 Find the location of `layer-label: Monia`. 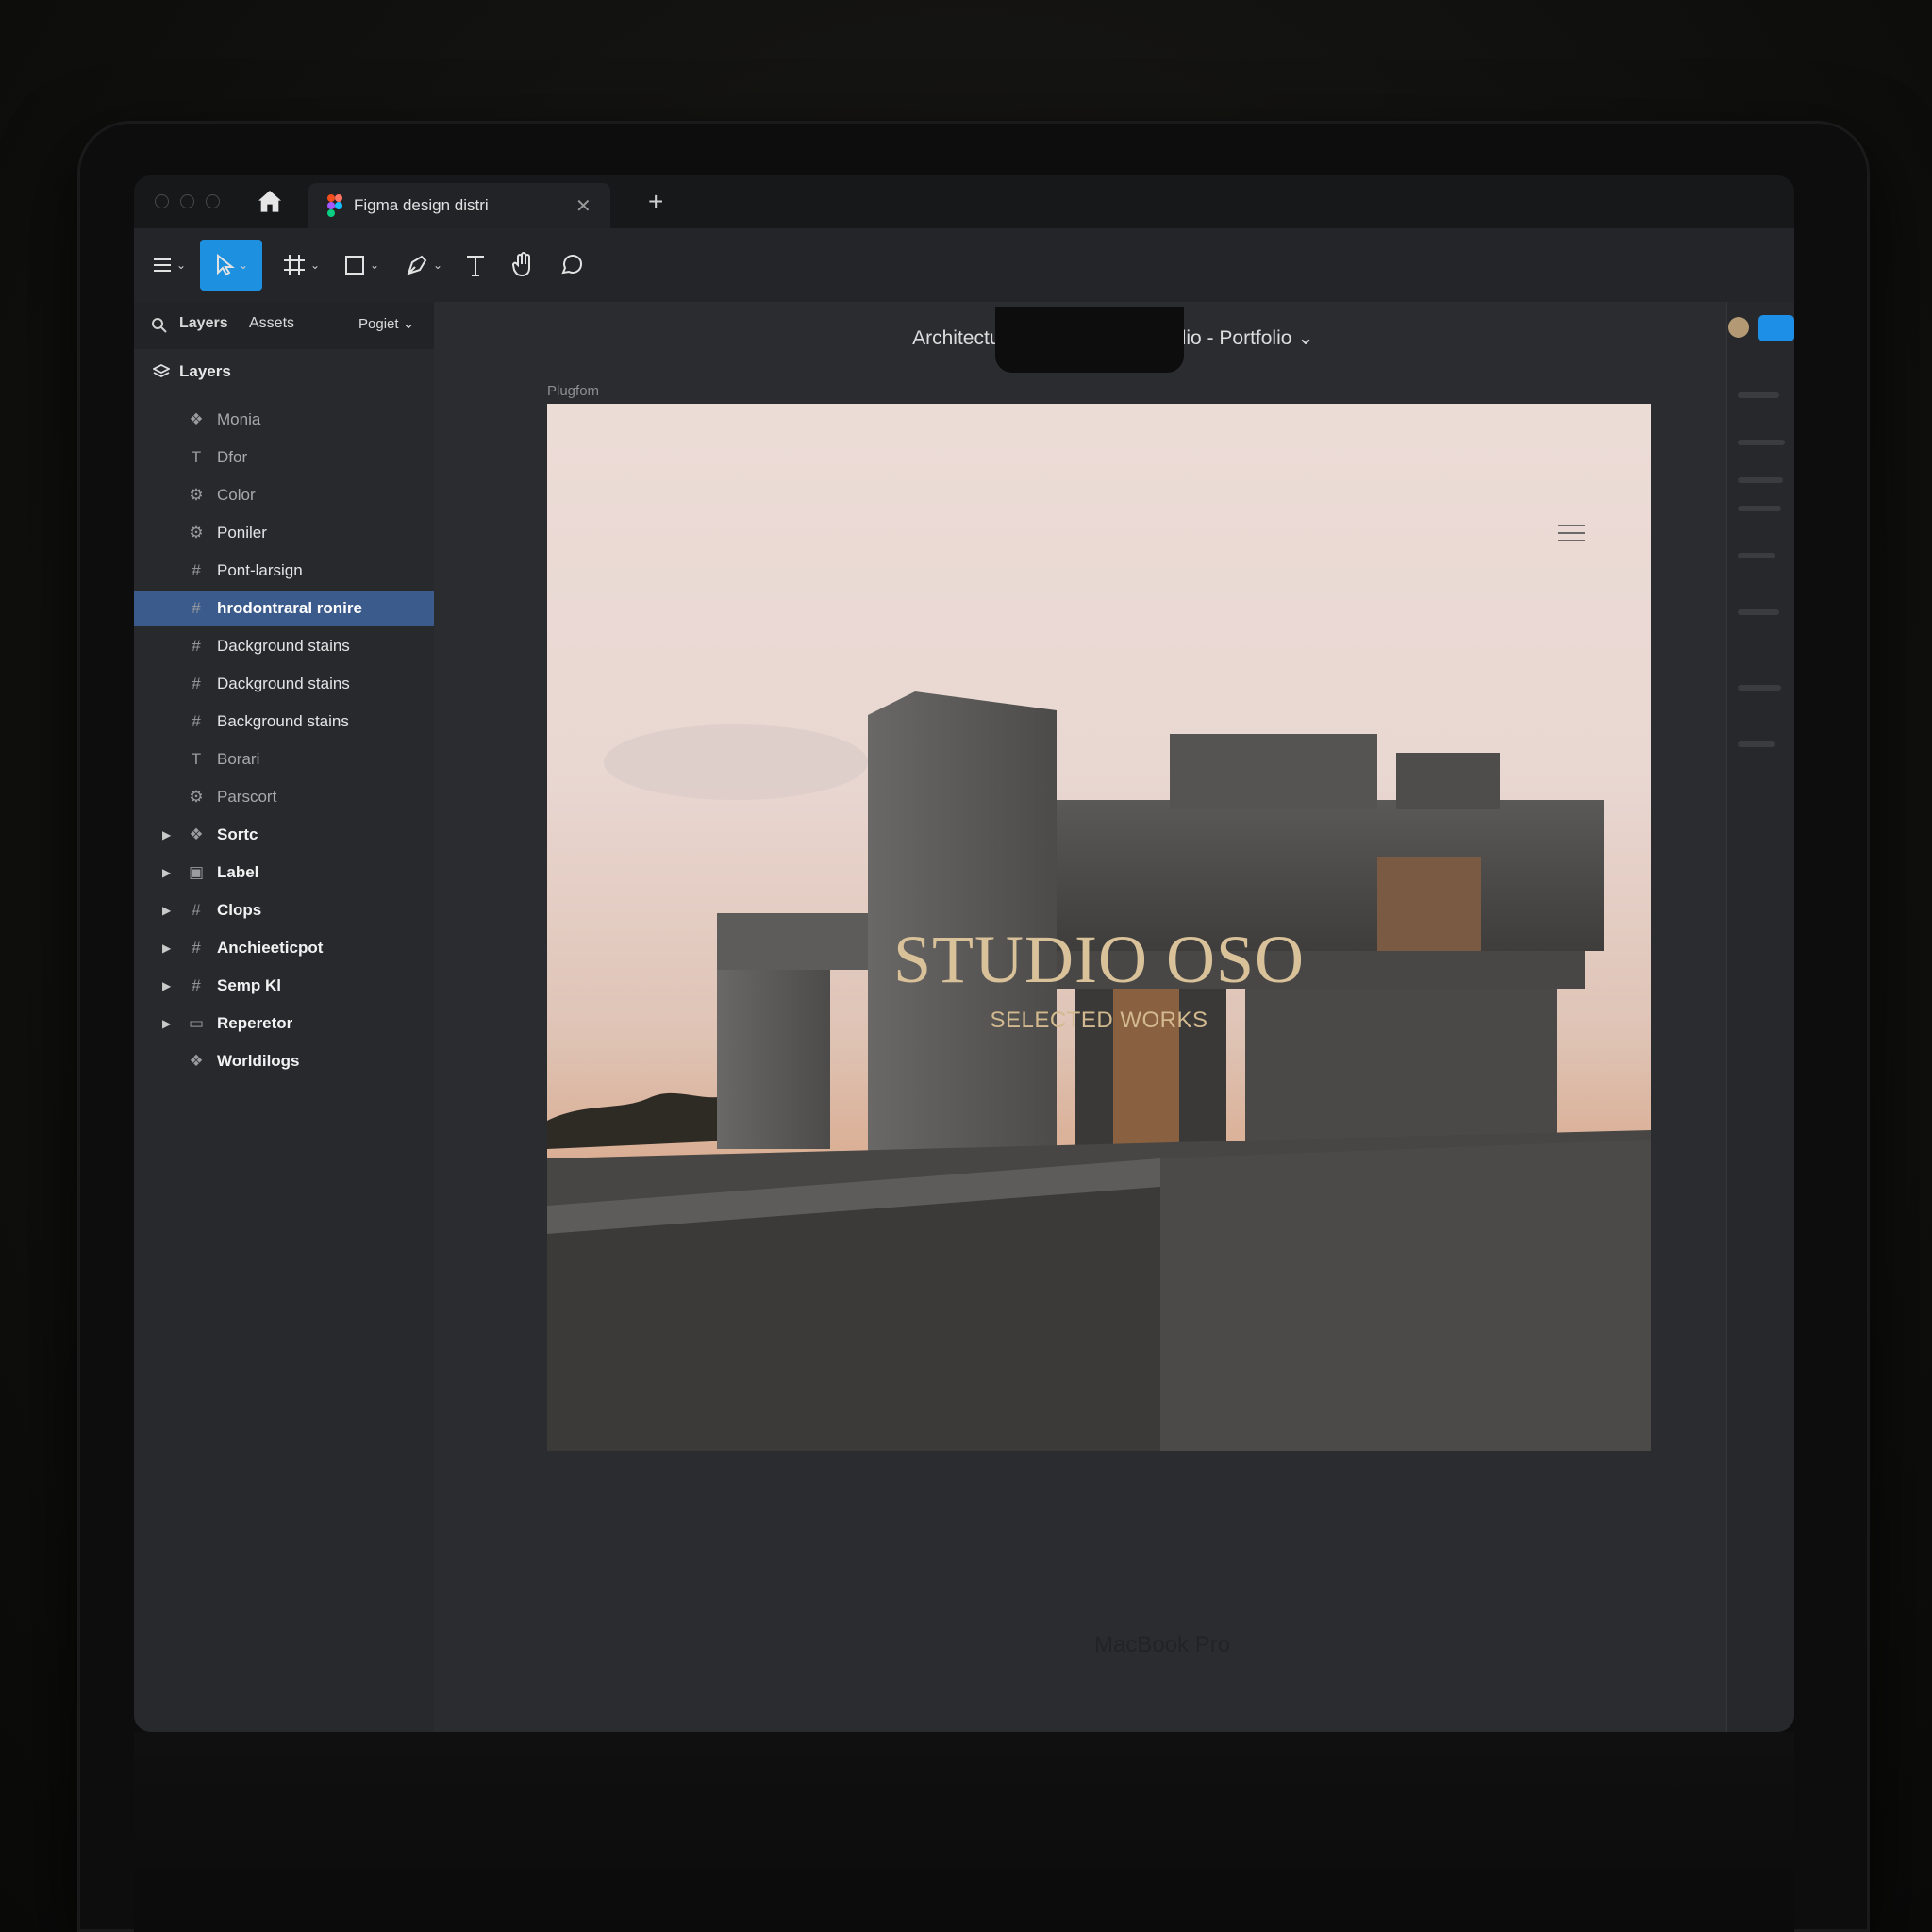

layer-label: Monia is located at coordinates (239, 419).